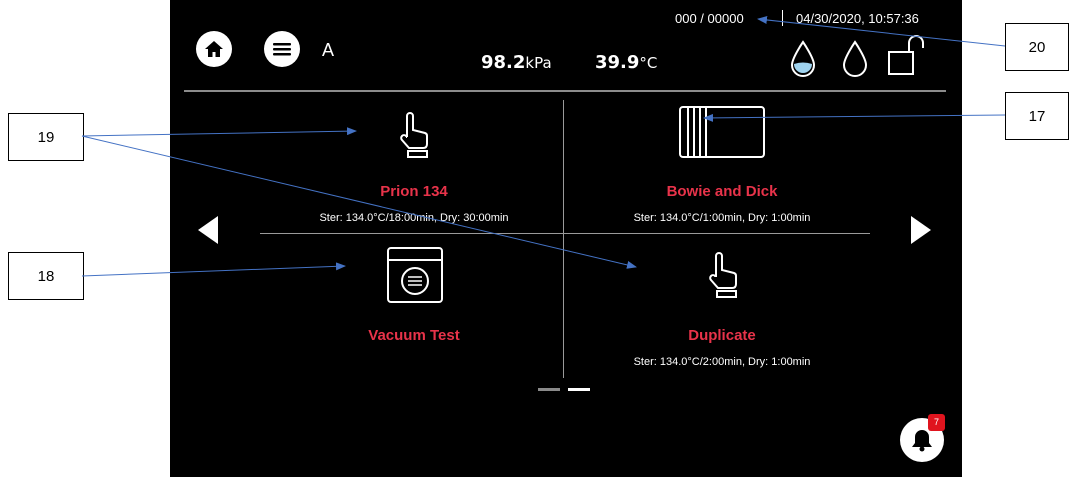  I want to click on home-button, so click(214, 49).